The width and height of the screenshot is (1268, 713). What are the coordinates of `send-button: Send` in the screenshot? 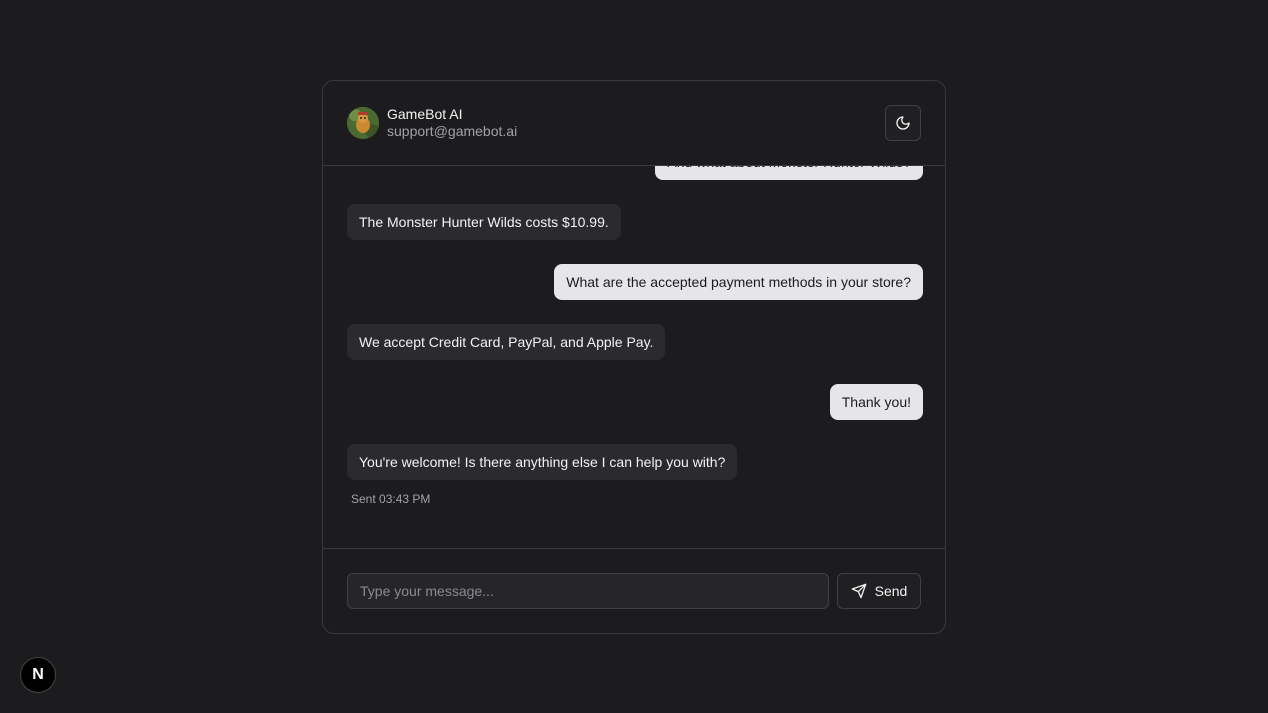 It's located at (879, 591).